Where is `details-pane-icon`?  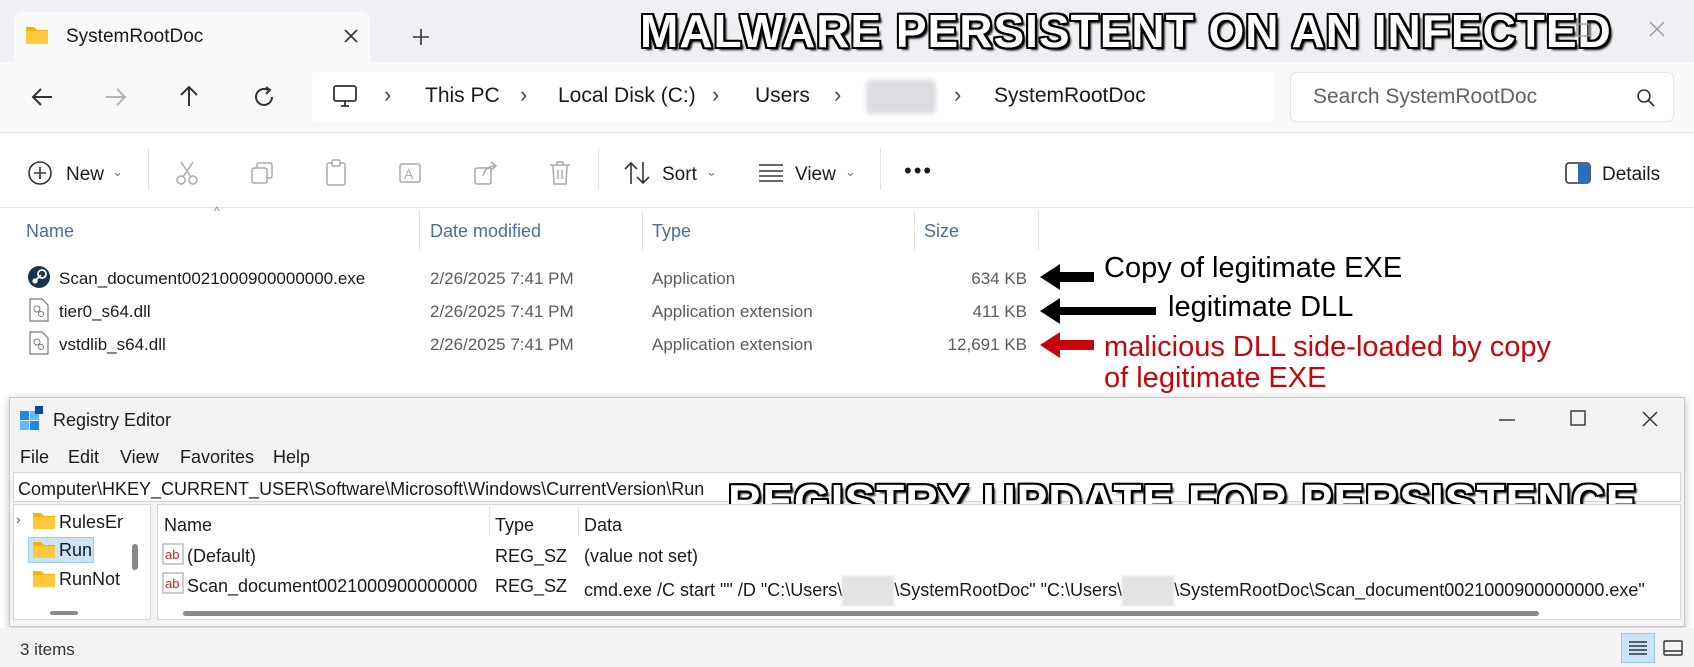 details-pane-icon is located at coordinates (1578, 173).